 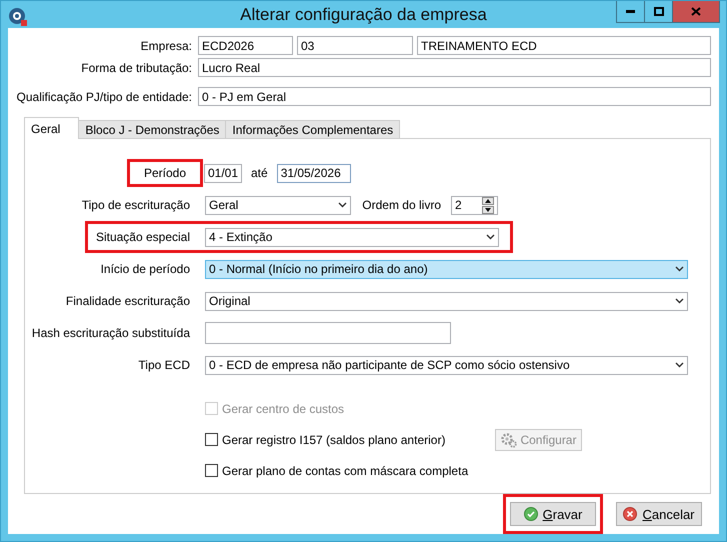 What do you see at coordinates (488, 210) in the screenshot?
I see `down-arrow-icon` at bounding box center [488, 210].